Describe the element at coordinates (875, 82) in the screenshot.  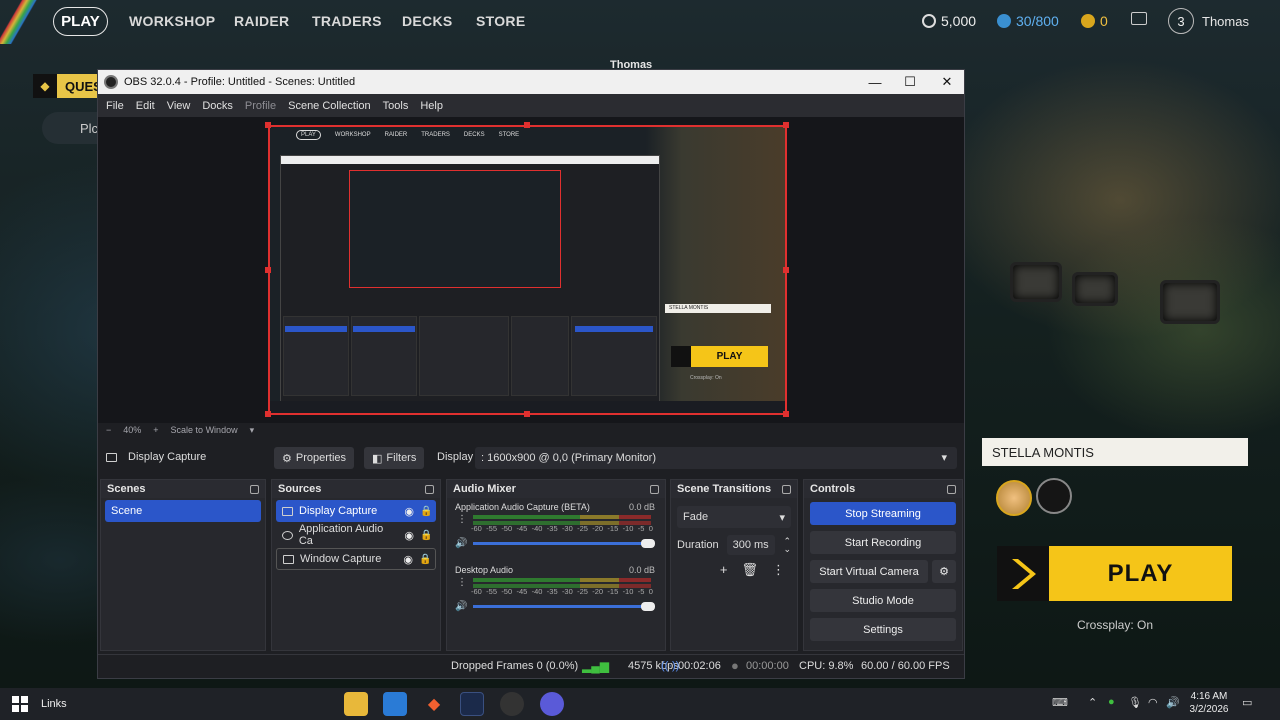
I see `minimize-icon: —` at that location.